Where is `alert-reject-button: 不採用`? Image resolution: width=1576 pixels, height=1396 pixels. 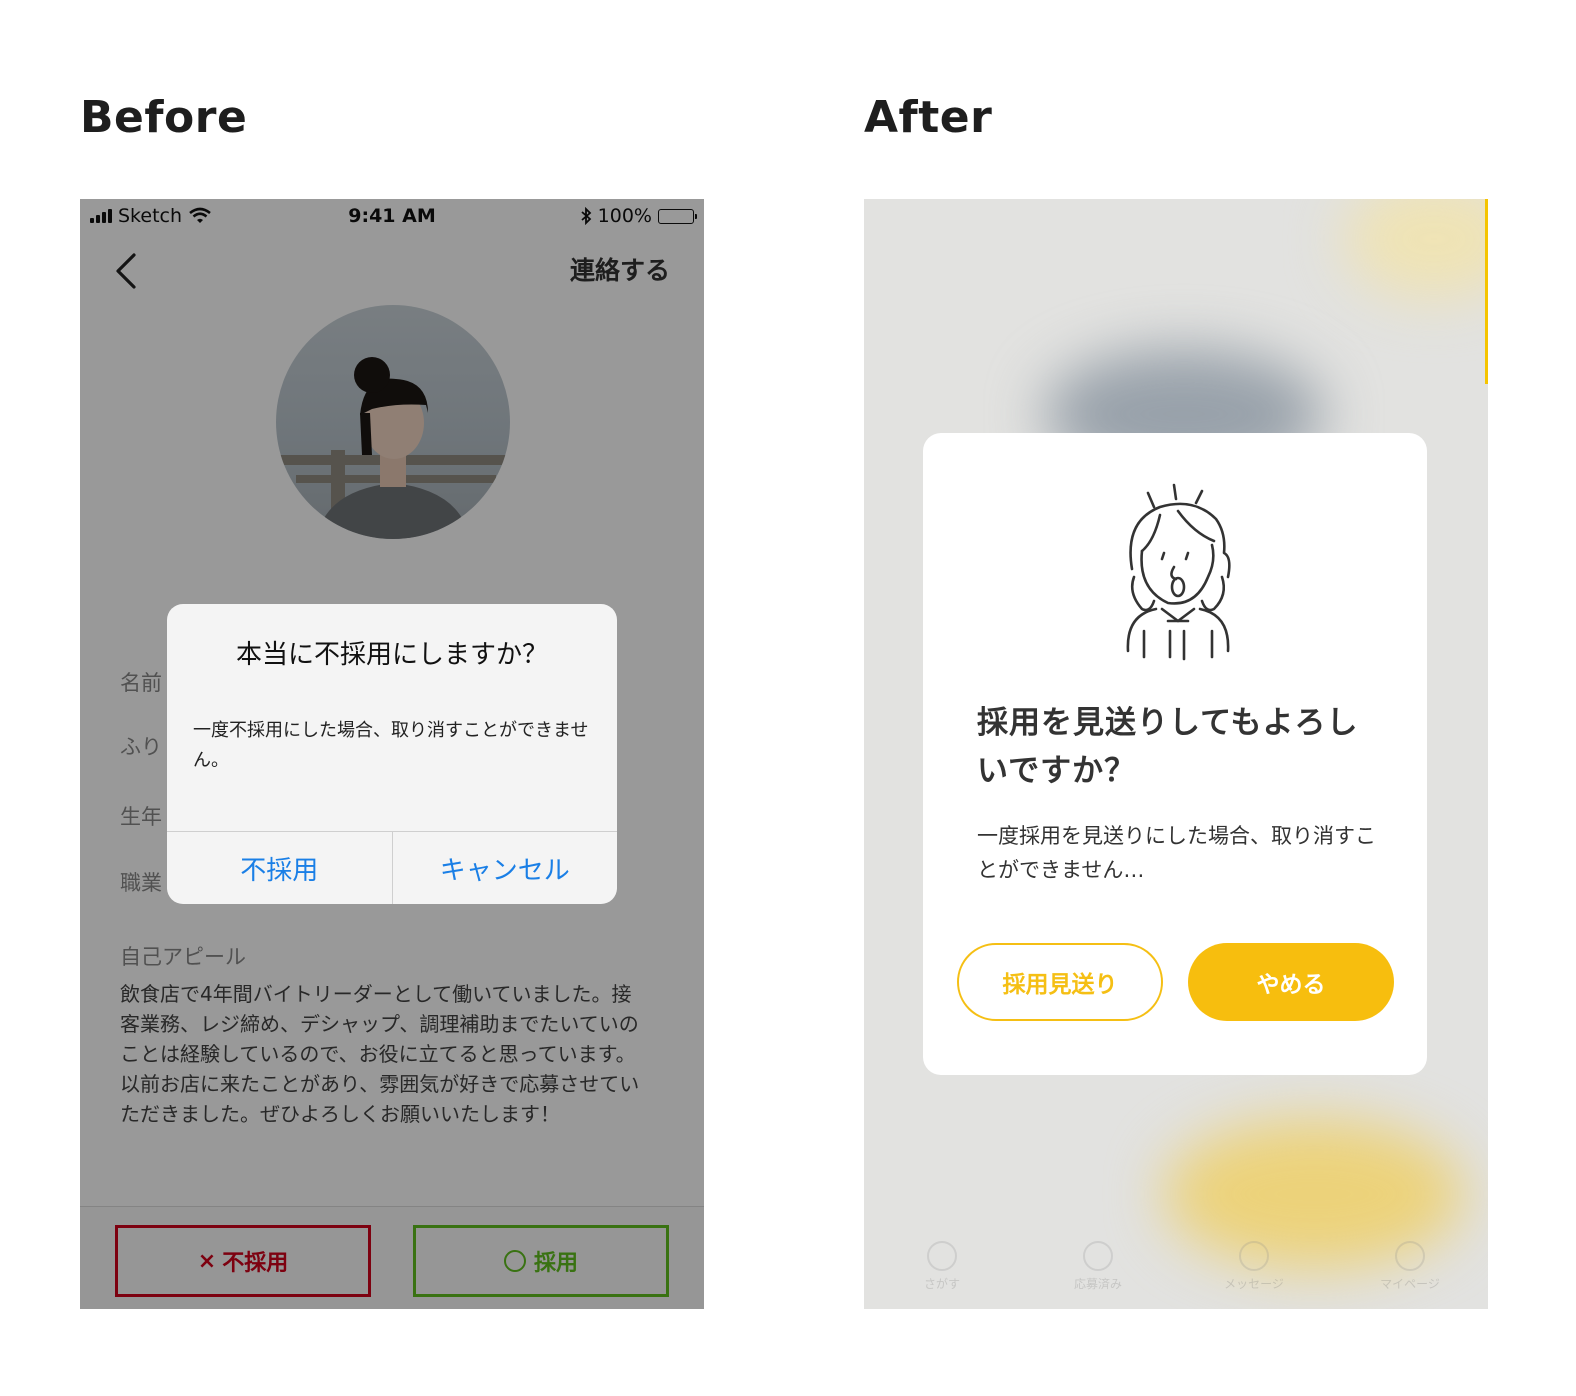
alert-reject-button: 不採用 is located at coordinates (280, 868).